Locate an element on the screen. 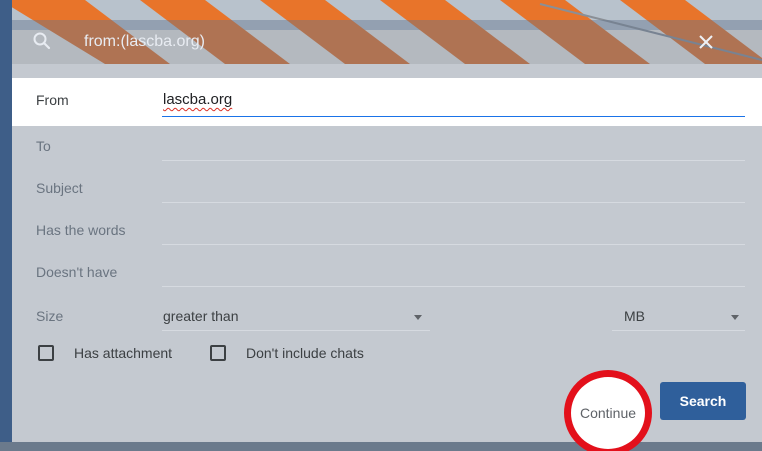  size-operator-underline is located at coordinates (296, 330).